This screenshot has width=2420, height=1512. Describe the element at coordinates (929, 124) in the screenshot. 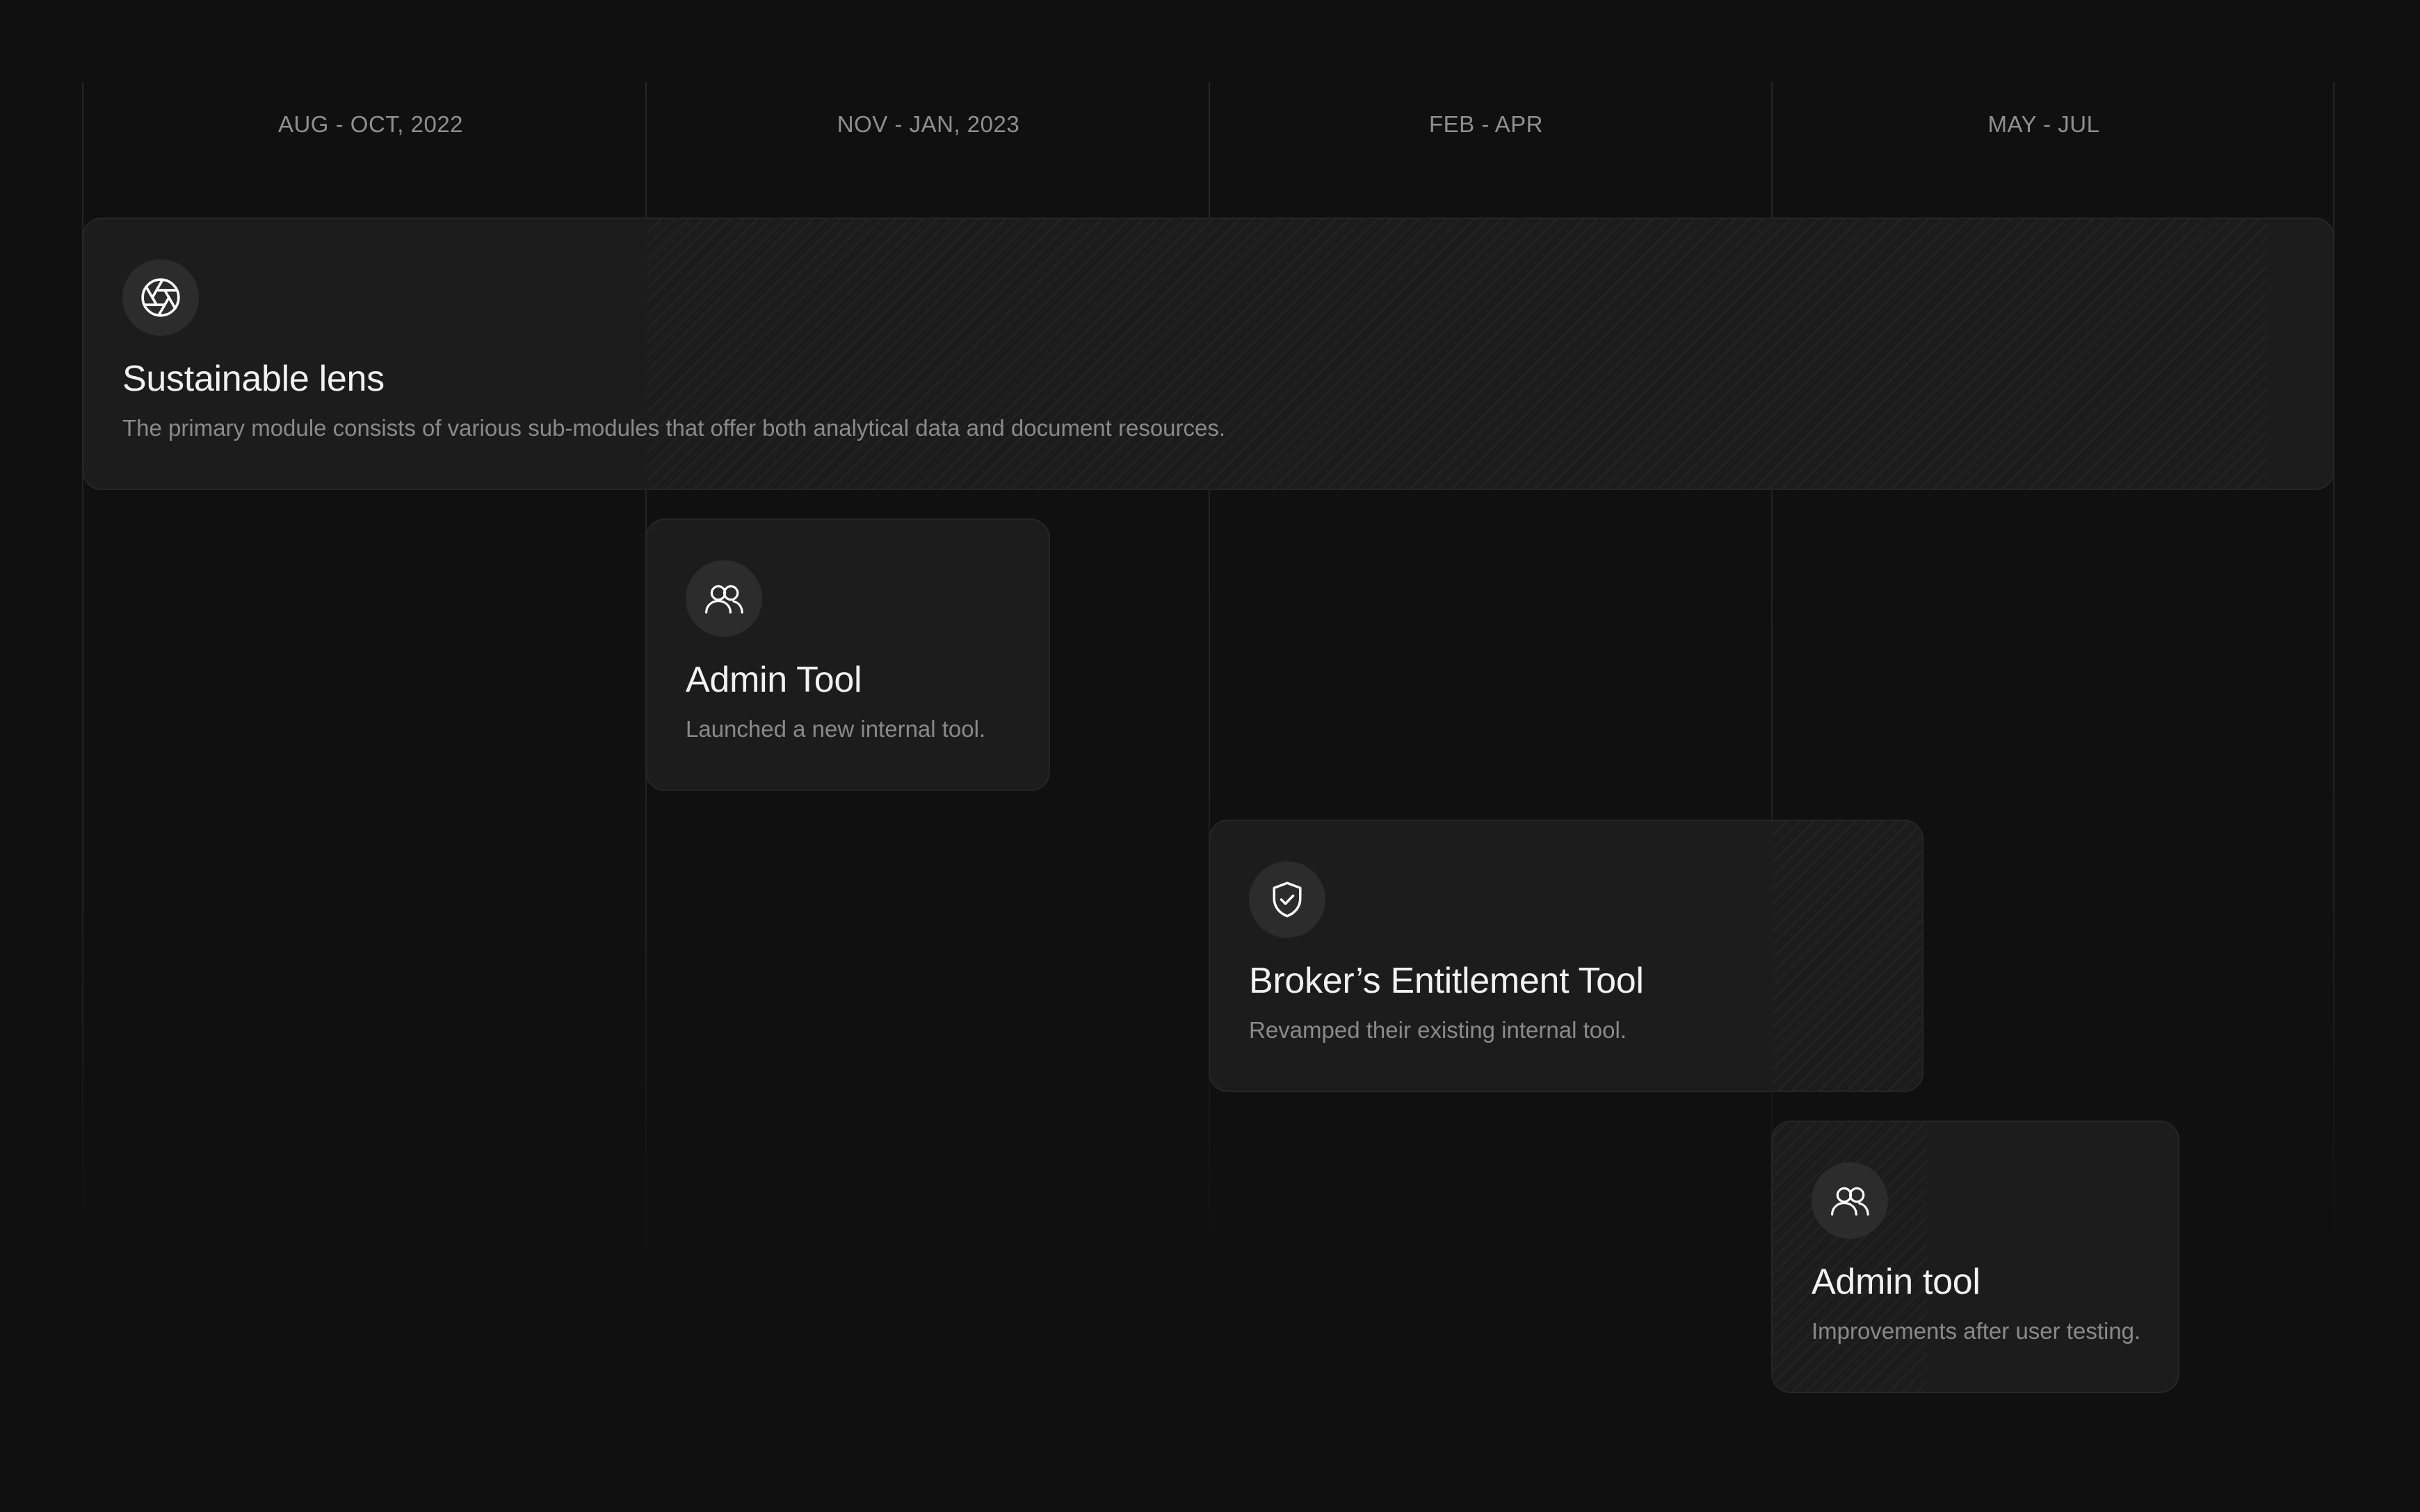

I see `column-header-nov-jan: NOV - JAN, 2023` at that location.